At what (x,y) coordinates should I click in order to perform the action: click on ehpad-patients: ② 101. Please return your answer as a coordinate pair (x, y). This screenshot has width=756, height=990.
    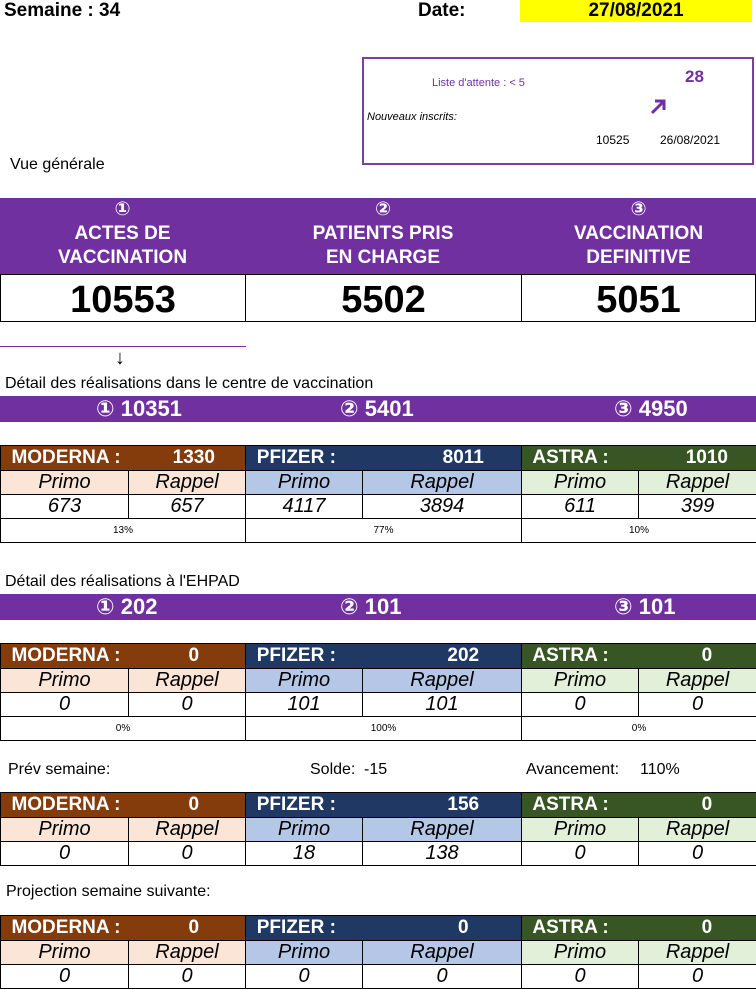
    Looking at the image, I should click on (371, 606).